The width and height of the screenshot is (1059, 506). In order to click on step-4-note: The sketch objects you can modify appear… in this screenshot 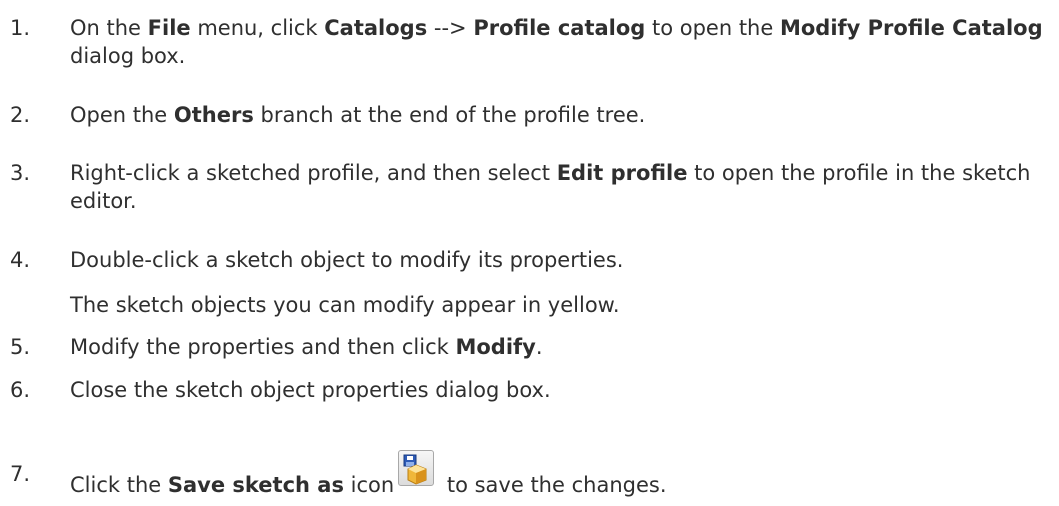, I will do `click(345, 305)`.